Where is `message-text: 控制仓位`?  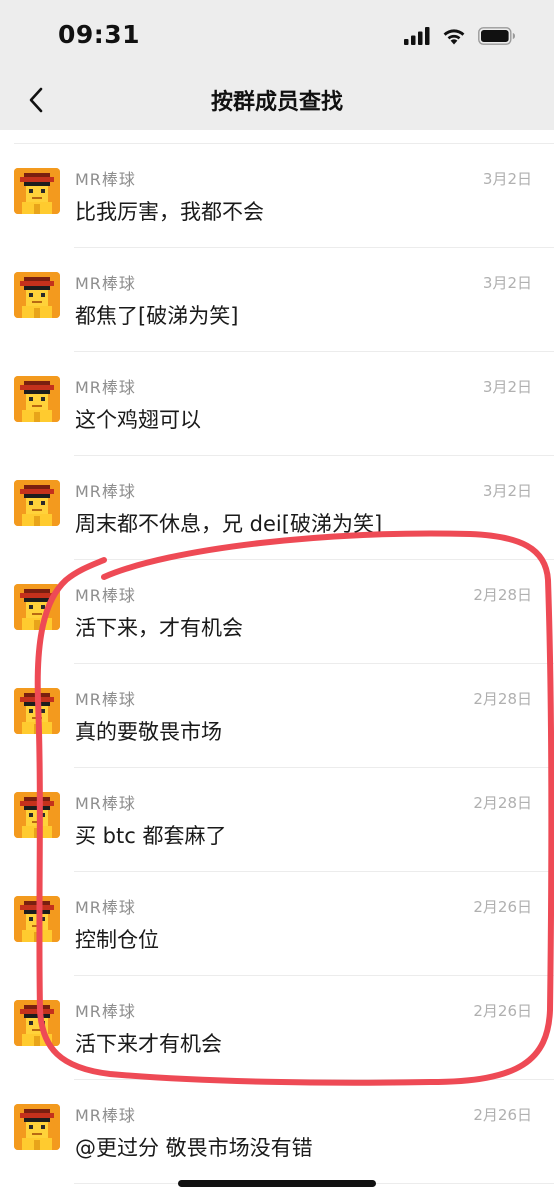 message-text: 控制仓位 is located at coordinates (117, 940).